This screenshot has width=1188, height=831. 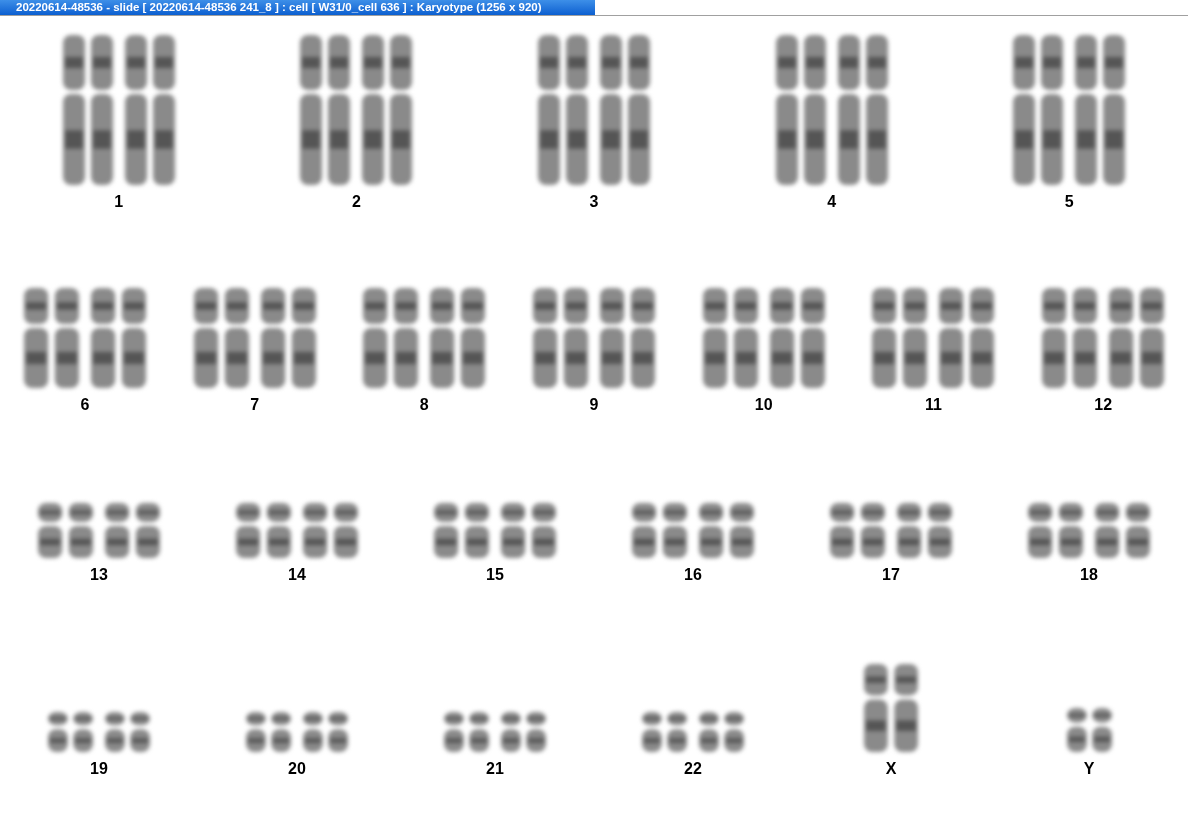 I want to click on chromosome-label: 6, so click(x=85, y=405).